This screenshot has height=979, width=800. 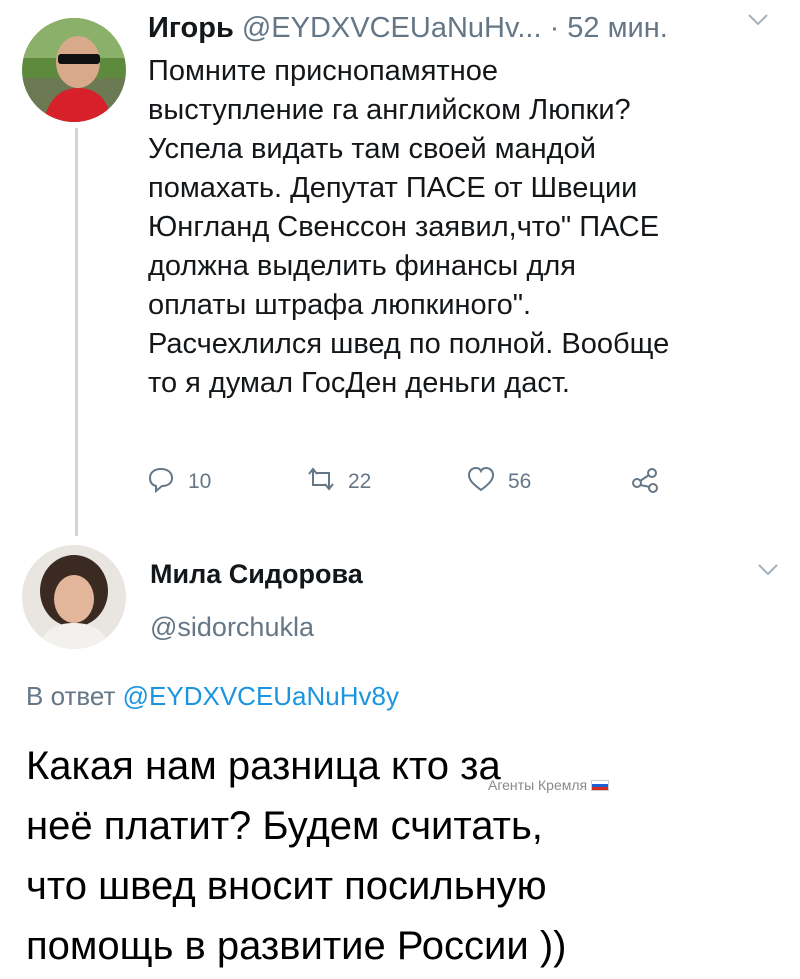 What do you see at coordinates (178, 482) in the screenshot?
I see `reply-button: 10` at bounding box center [178, 482].